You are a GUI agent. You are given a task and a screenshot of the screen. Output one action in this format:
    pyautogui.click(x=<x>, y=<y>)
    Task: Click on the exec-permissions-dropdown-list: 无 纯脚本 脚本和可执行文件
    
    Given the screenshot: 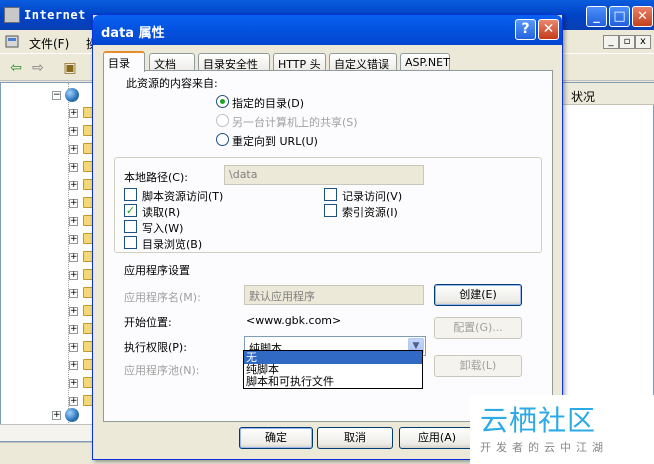 What is the action you would take?
    pyautogui.click(x=333, y=369)
    